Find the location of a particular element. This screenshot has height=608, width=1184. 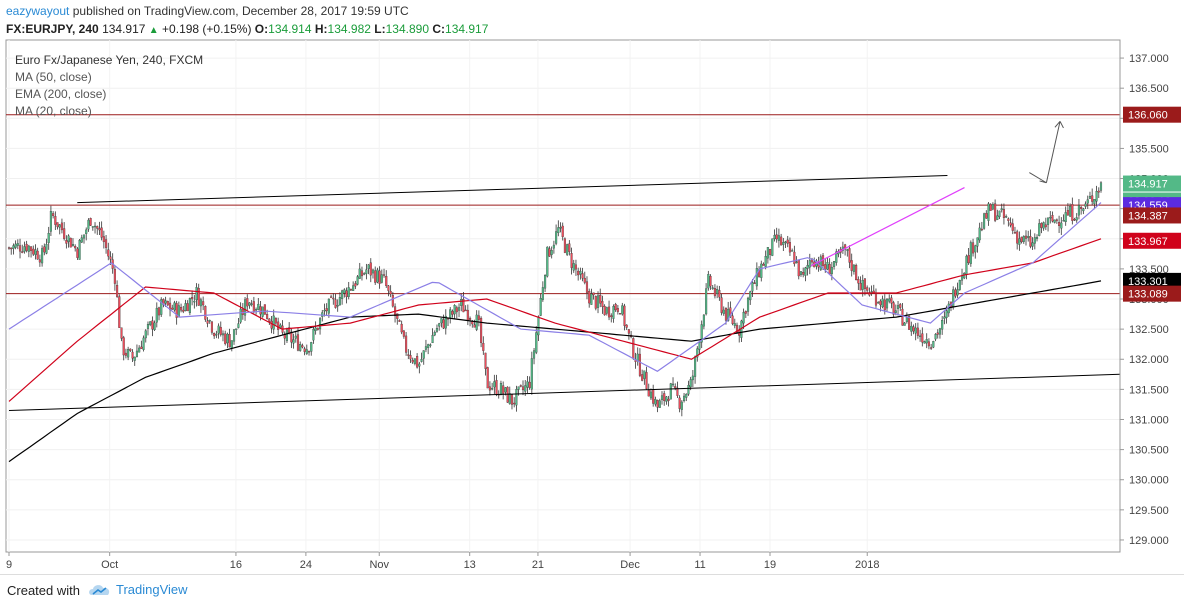

price-tick-label: 137.000 is located at coordinates (1149, 59).